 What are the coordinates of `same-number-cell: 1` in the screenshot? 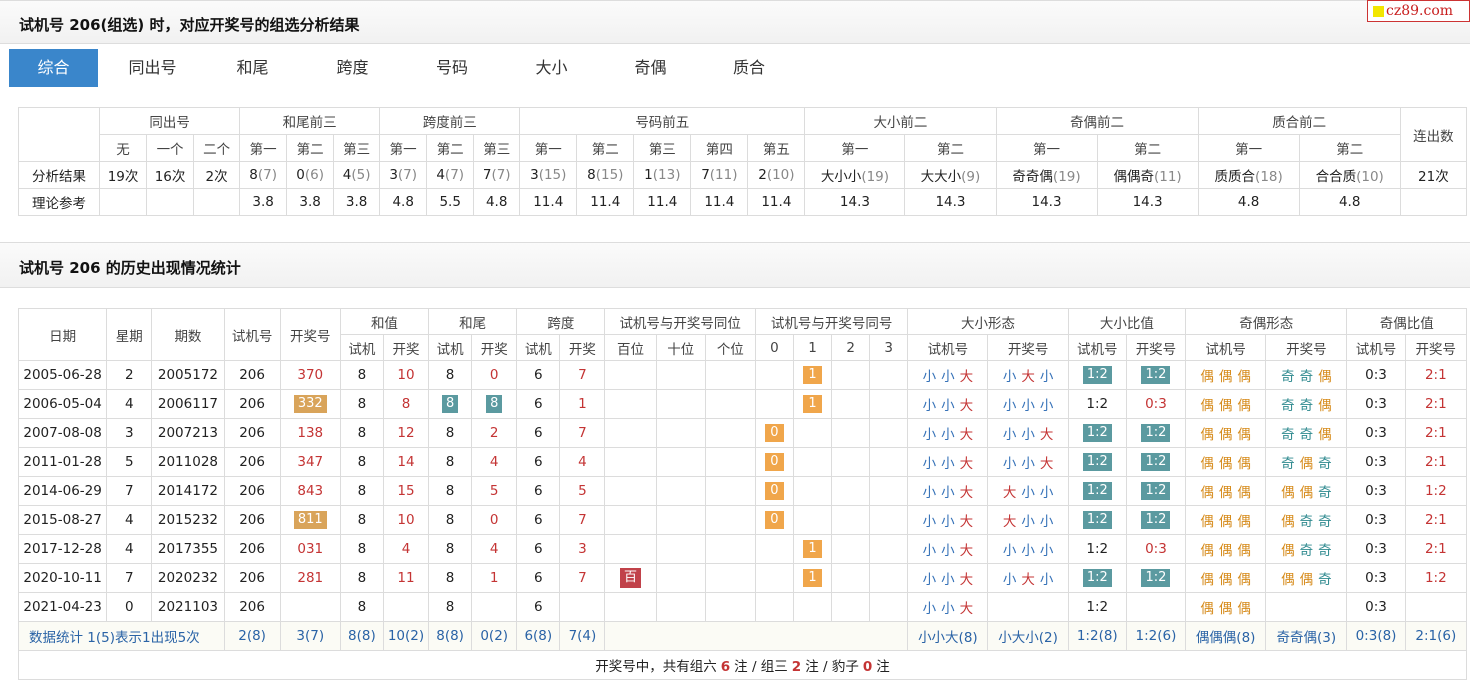 It's located at (812, 549).